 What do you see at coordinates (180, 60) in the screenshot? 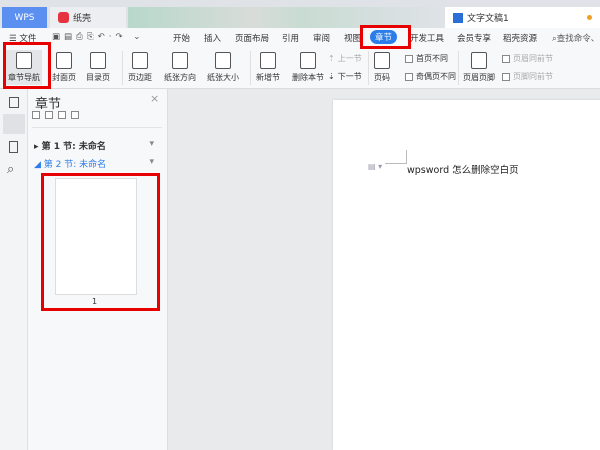
I see `orientation-icon` at bounding box center [180, 60].